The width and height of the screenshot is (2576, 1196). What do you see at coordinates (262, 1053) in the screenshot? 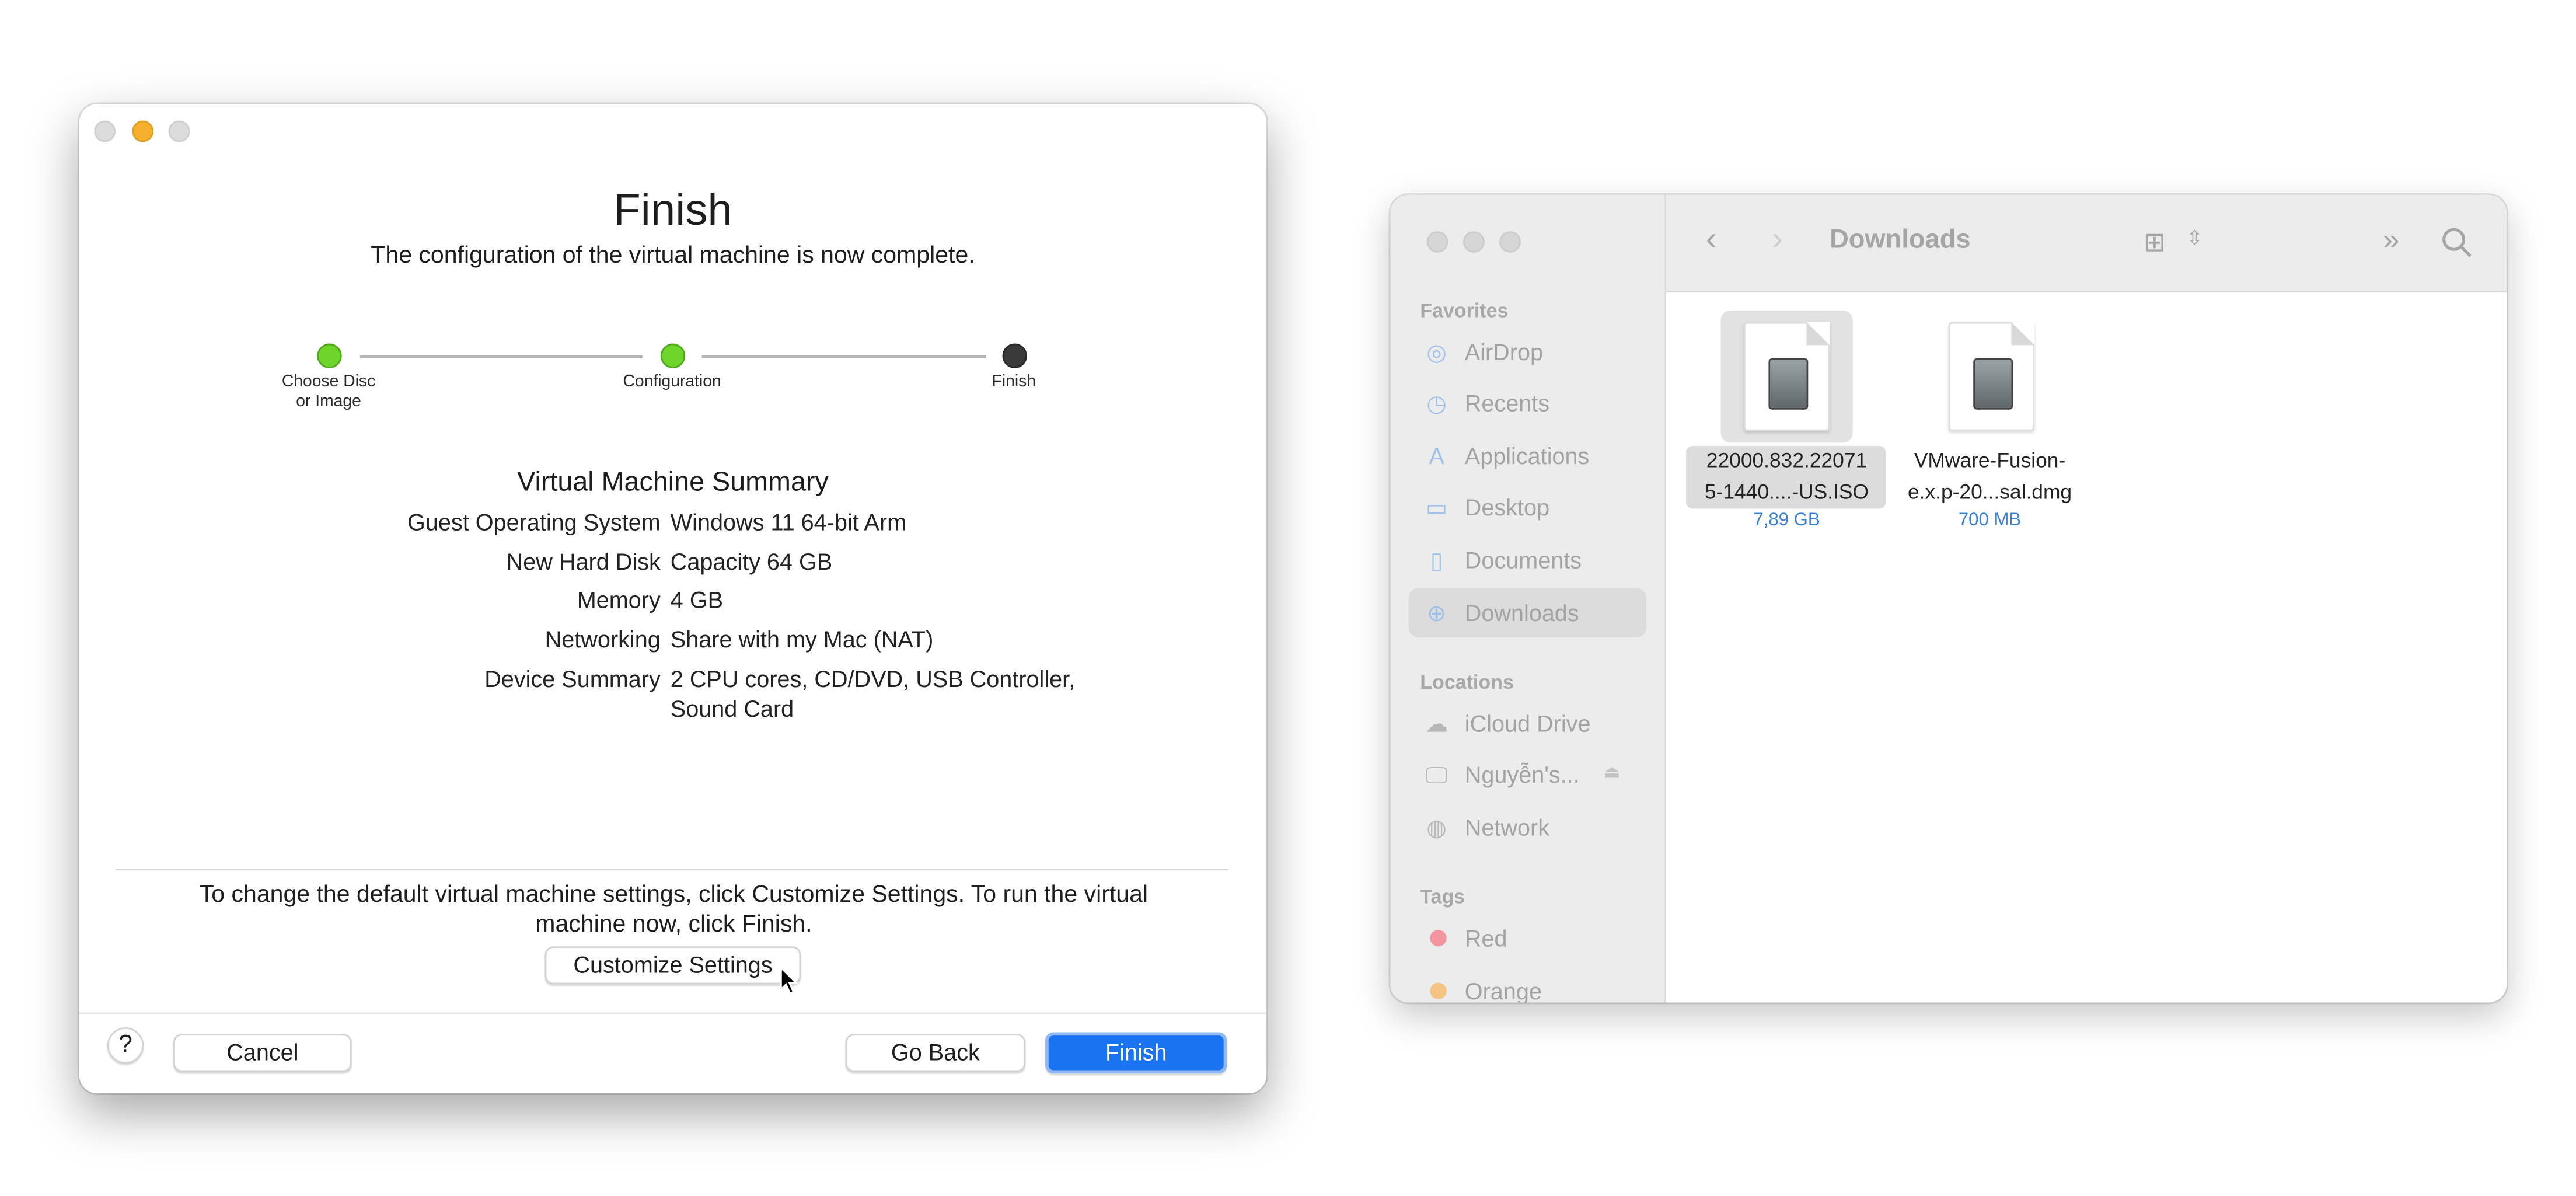
I see `cancel-button: Cancel` at bounding box center [262, 1053].